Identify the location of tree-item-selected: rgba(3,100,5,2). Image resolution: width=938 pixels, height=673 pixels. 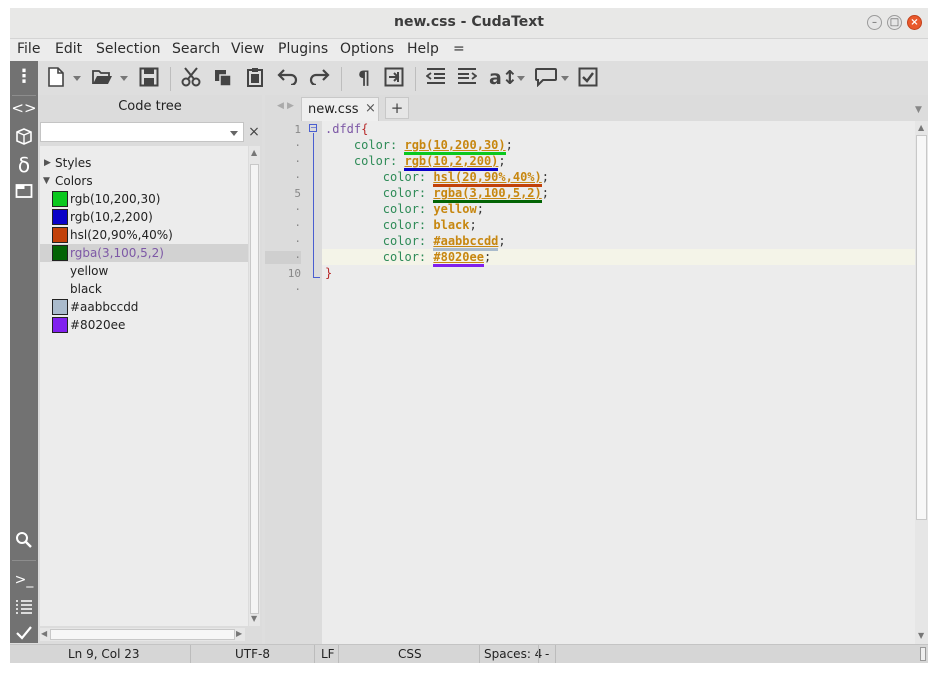
(144, 253).